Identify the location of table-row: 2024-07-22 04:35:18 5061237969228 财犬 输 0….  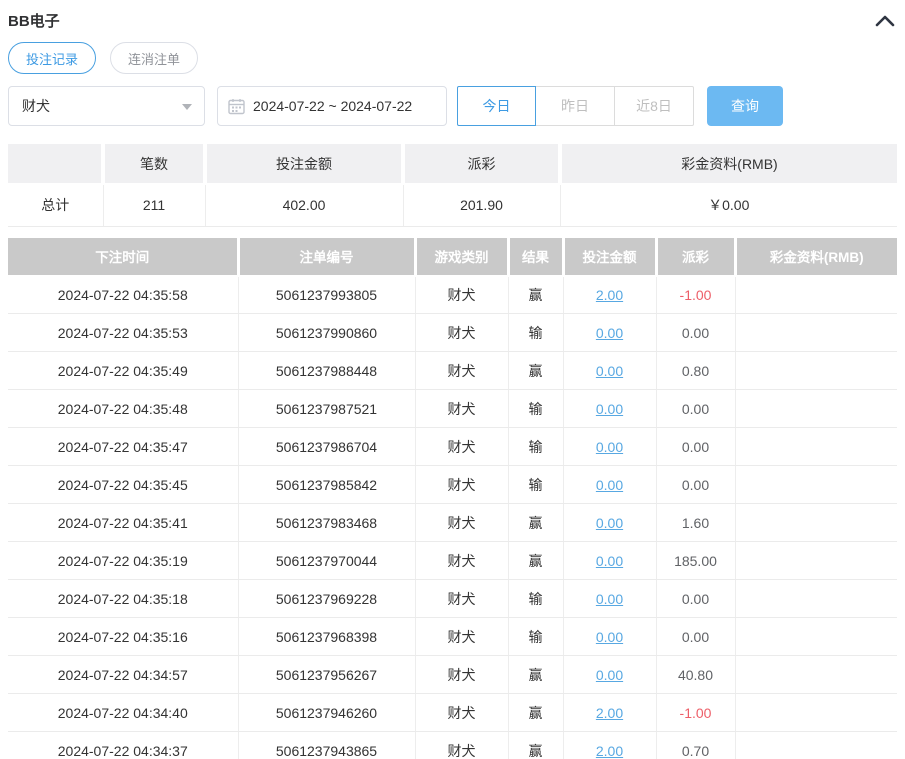
(452, 598).